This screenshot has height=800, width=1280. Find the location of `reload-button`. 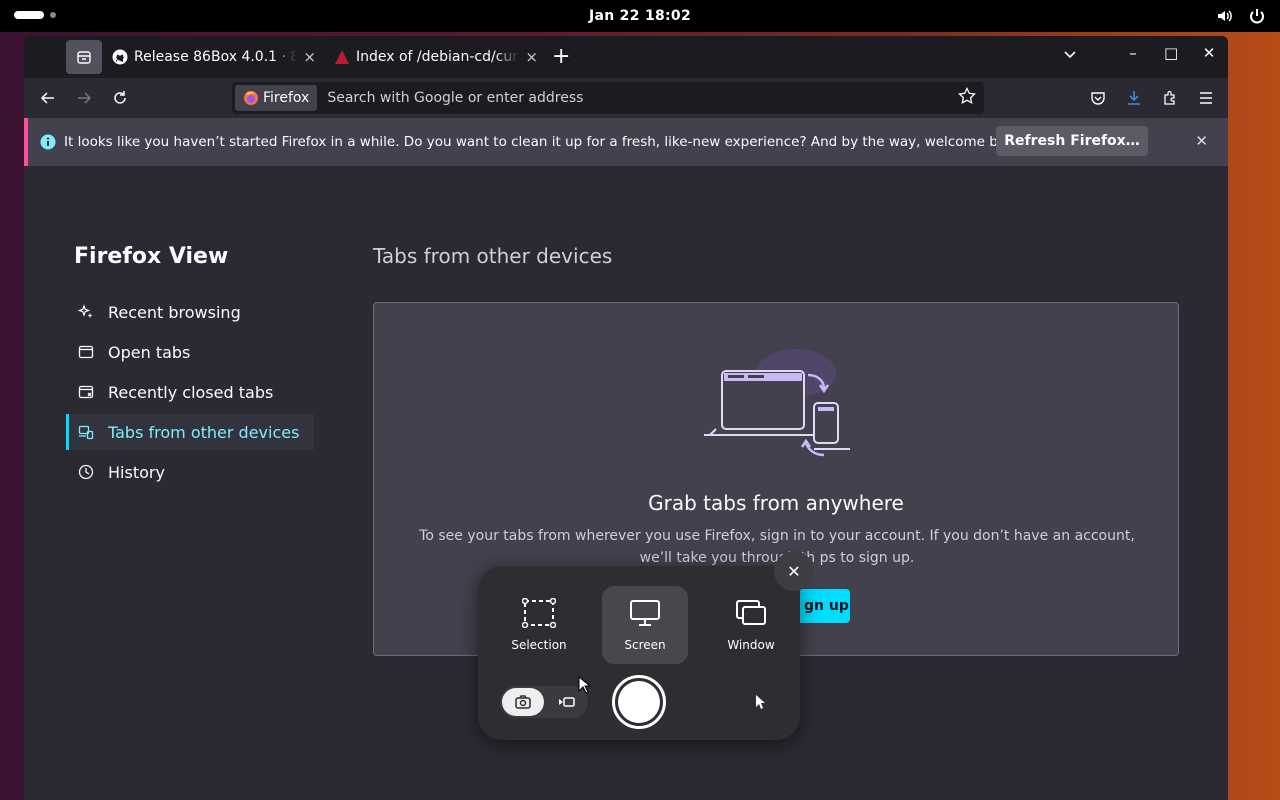

reload-button is located at coordinates (120, 98).